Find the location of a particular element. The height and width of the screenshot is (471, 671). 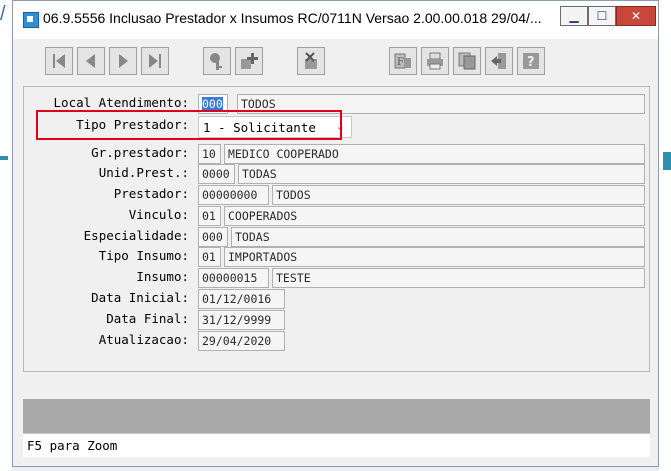

exit-button is located at coordinates (499, 61).